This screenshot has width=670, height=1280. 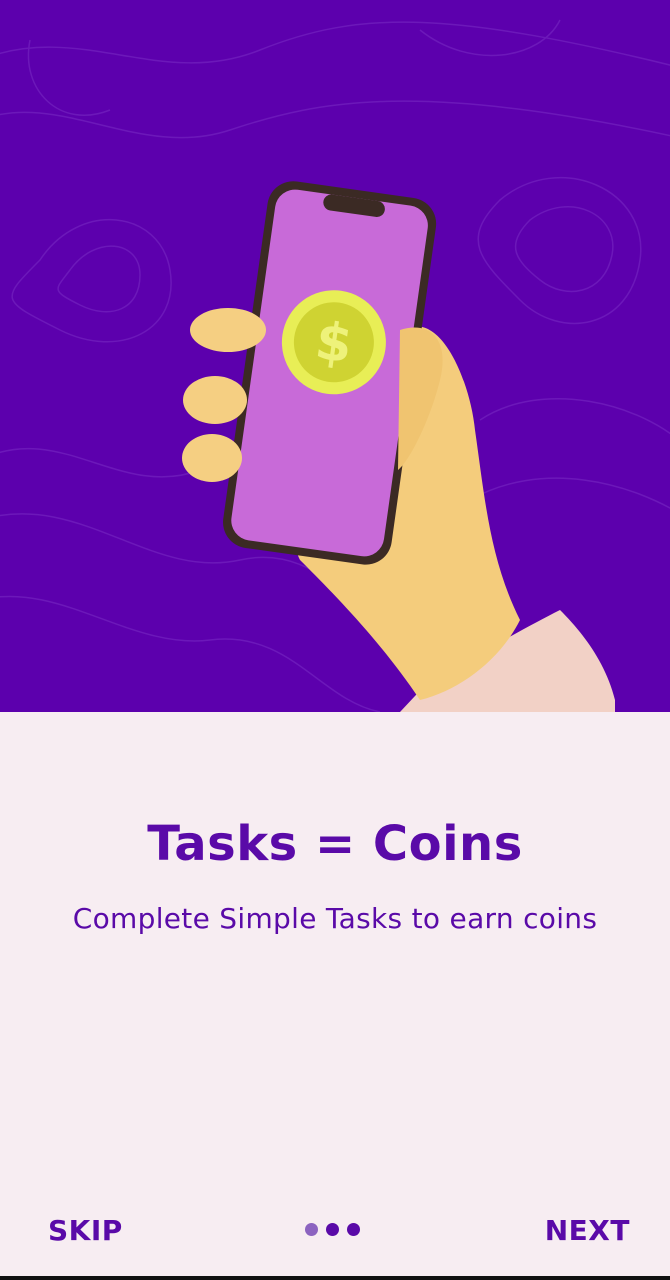 What do you see at coordinates (335, 1278) in the screenshot?
I see `bottom-edge` at bounding box center [335, 1278].